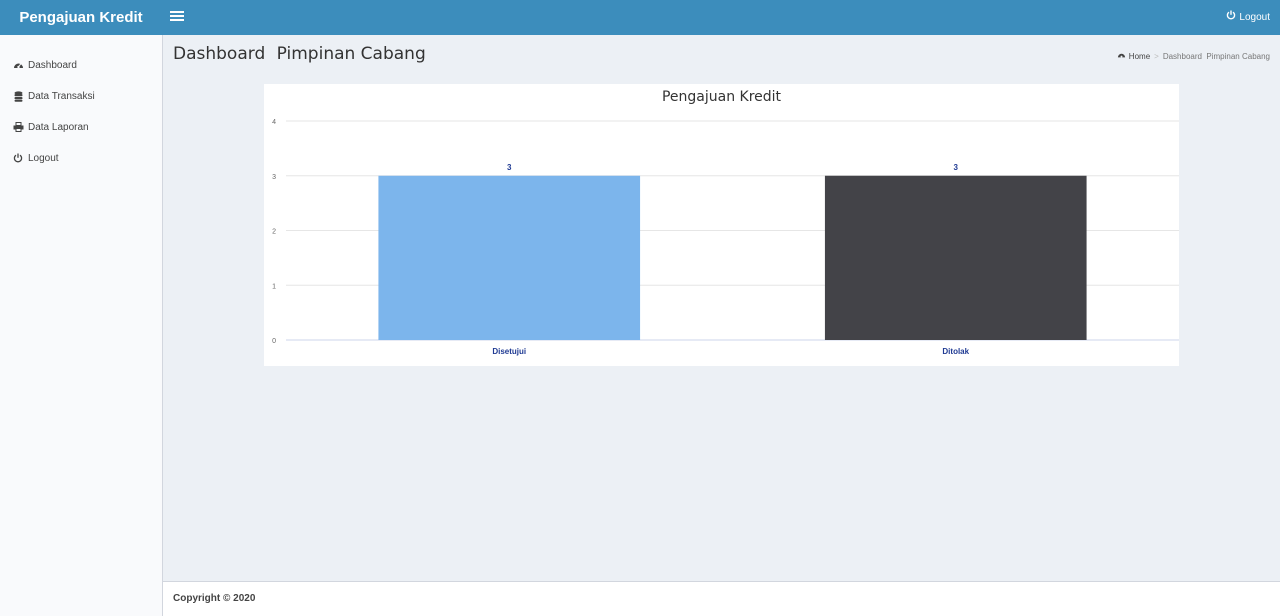  I want to click on sidebar-item-label: Logout, so click(43, 158).